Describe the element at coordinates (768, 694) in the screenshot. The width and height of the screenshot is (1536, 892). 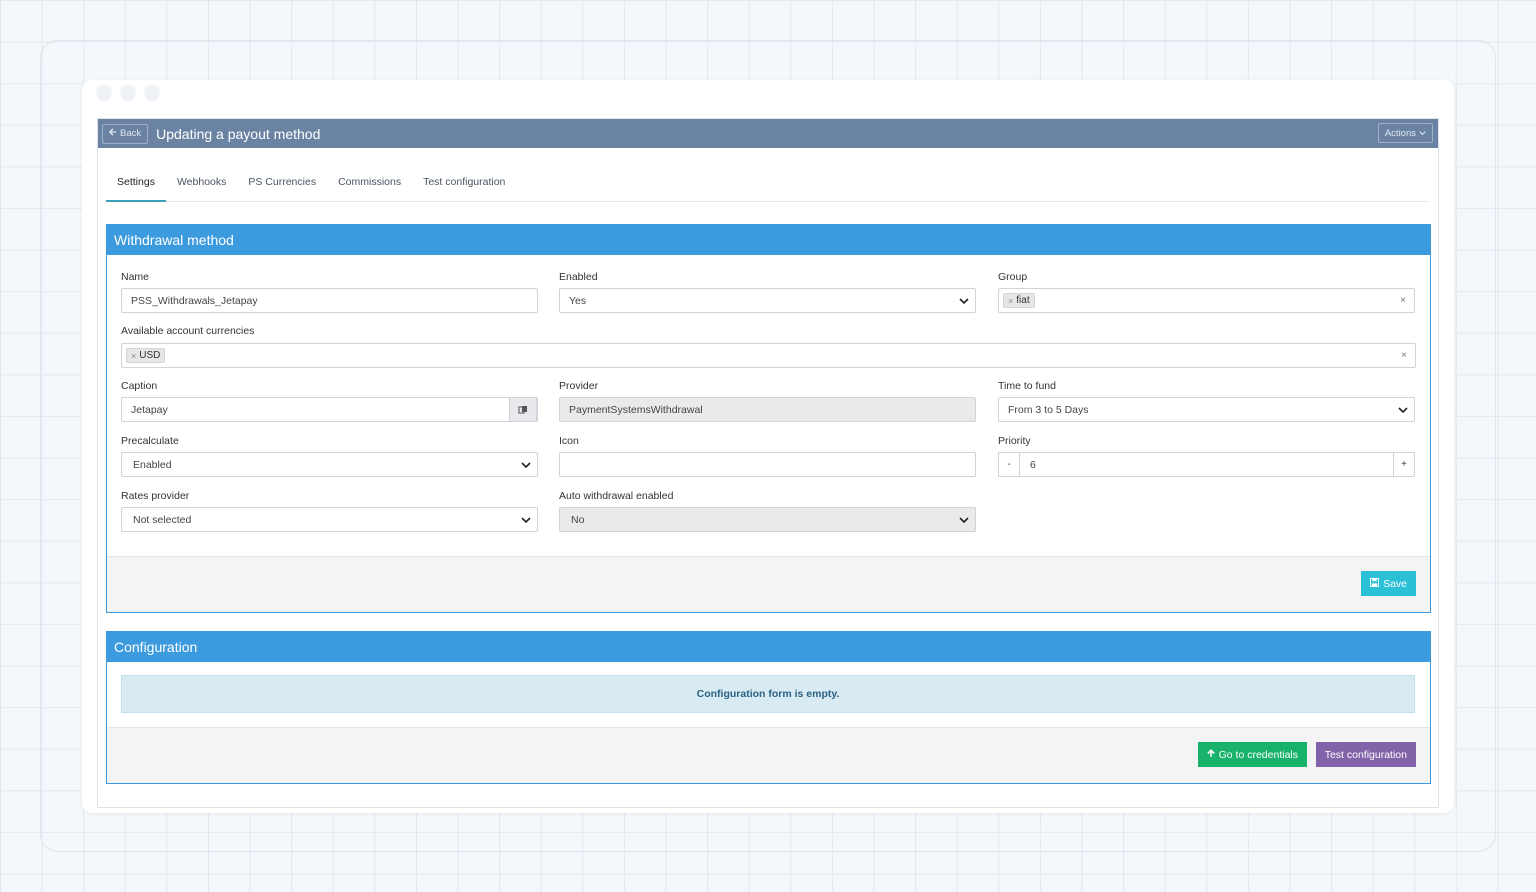
I see `configuration-empty-alert: Configuration form is empty.` at that location.